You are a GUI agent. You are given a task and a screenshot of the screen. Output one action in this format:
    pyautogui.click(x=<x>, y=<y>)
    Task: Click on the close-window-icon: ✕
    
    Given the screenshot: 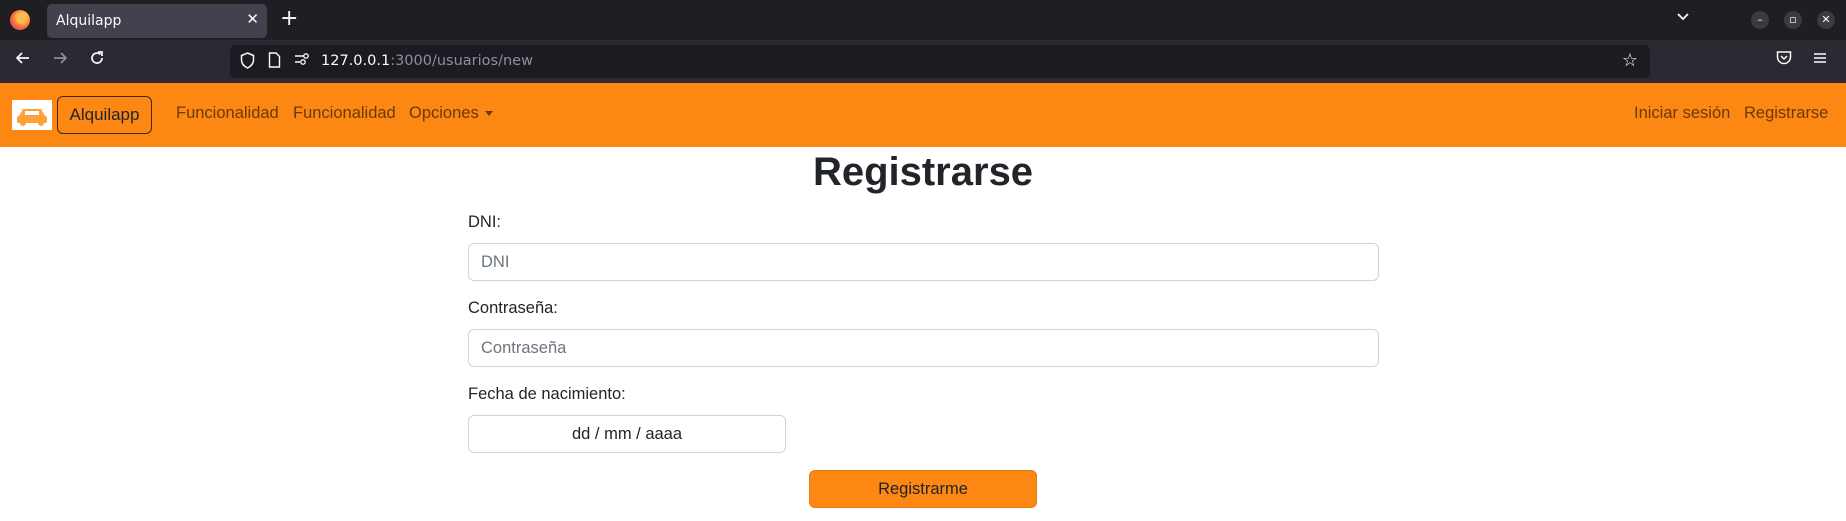 What is the action you would take?
    pyautogui.click(x=1826, y=20)
    